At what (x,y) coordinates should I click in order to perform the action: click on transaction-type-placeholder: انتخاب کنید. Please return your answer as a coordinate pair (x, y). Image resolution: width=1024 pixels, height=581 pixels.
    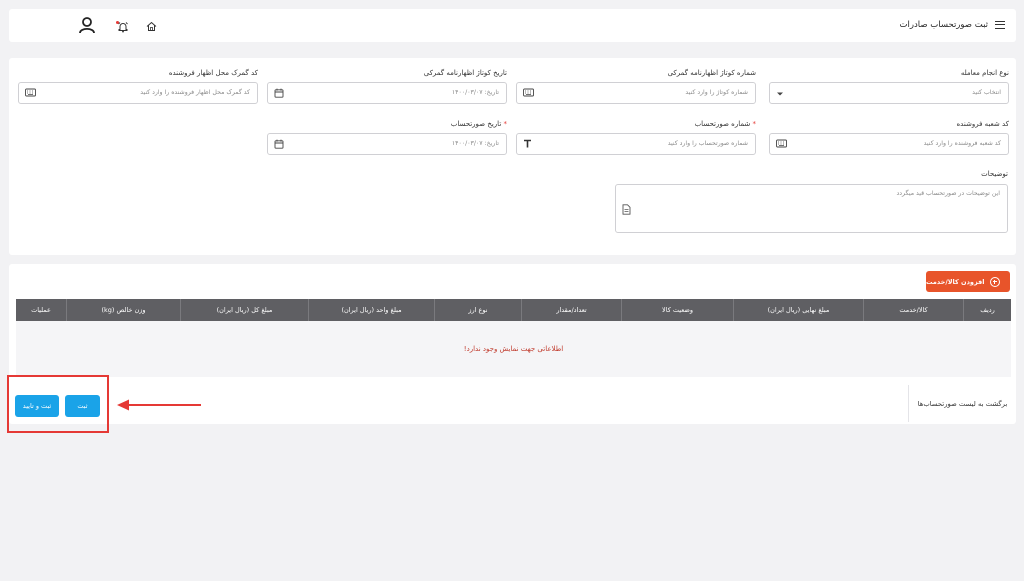
    Looking at the image, I should click on (986, 92).